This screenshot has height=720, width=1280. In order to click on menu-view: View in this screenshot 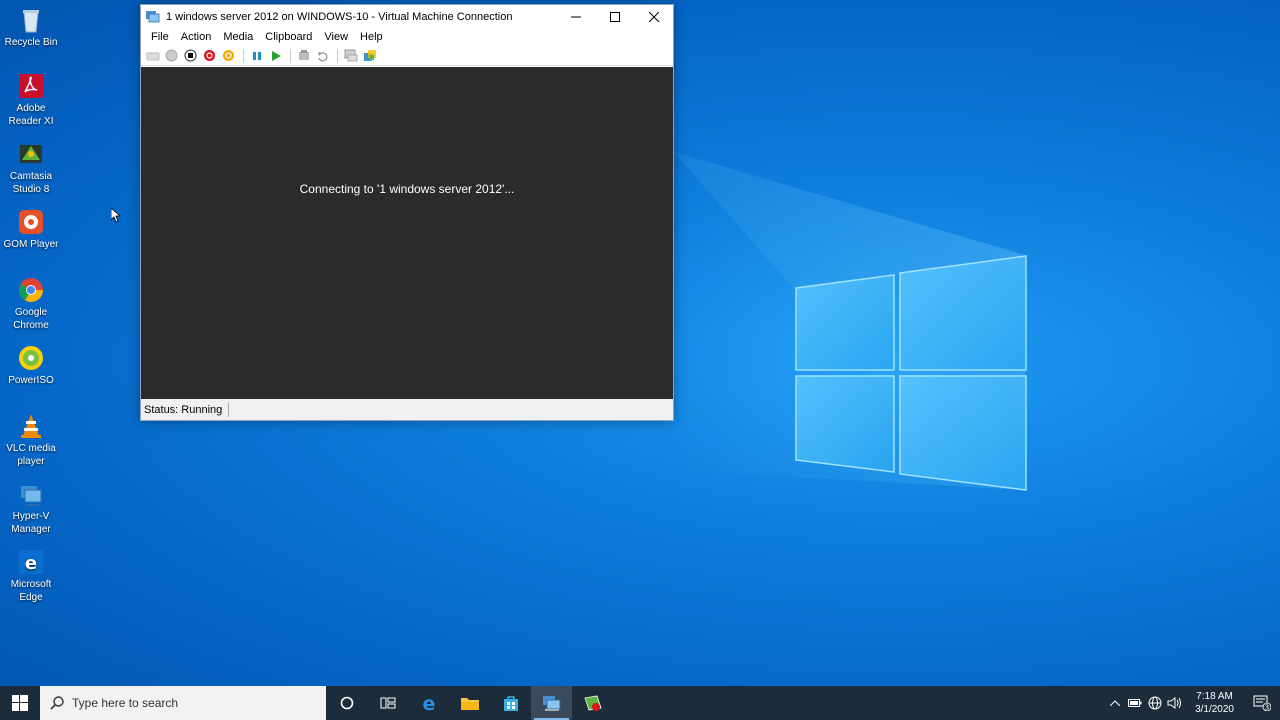, I will do `click(336, 37)`.